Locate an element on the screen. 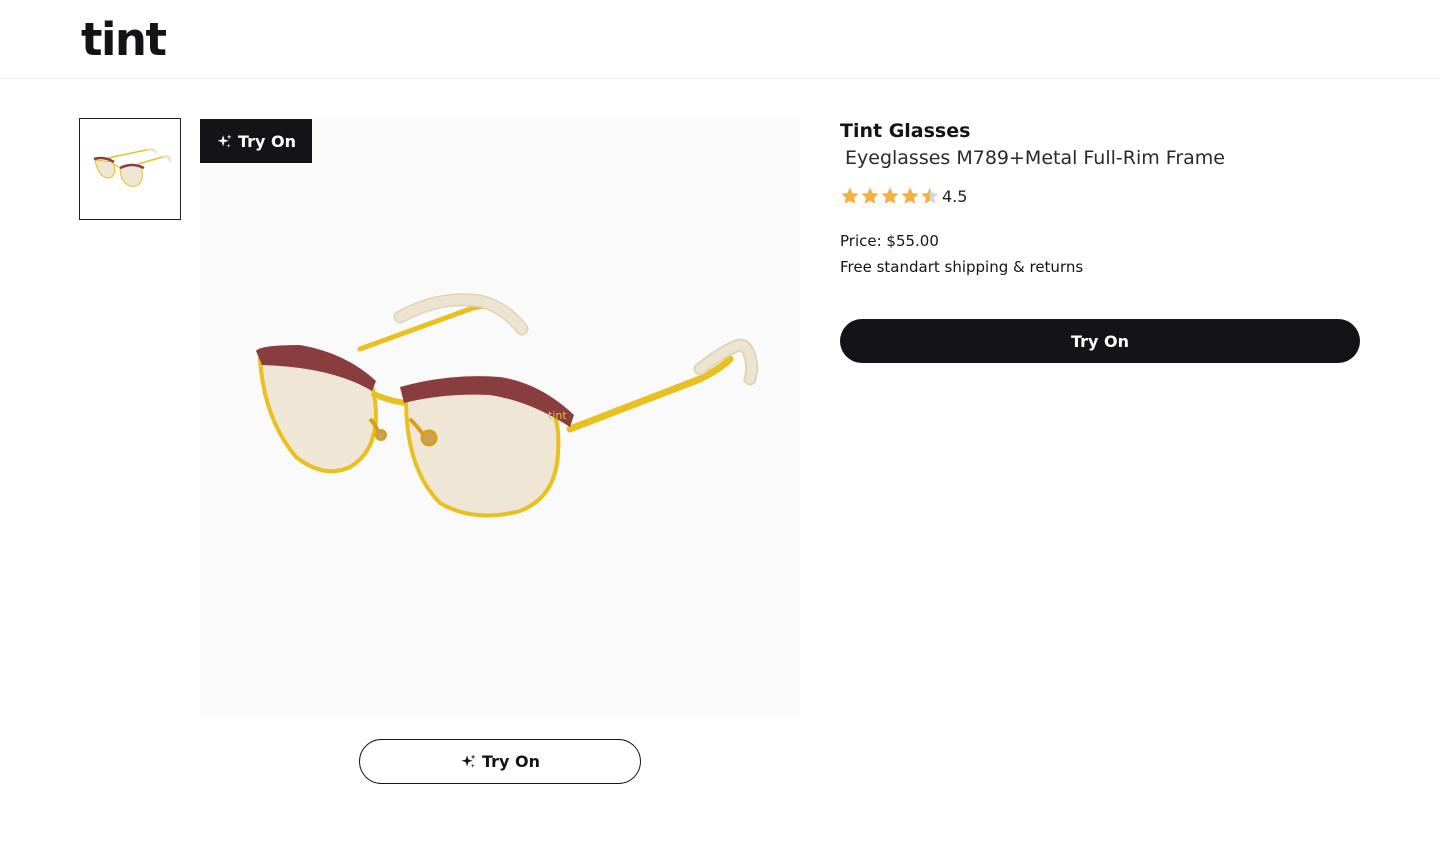  tint-logo: tint is located at coordinates (124, 40).